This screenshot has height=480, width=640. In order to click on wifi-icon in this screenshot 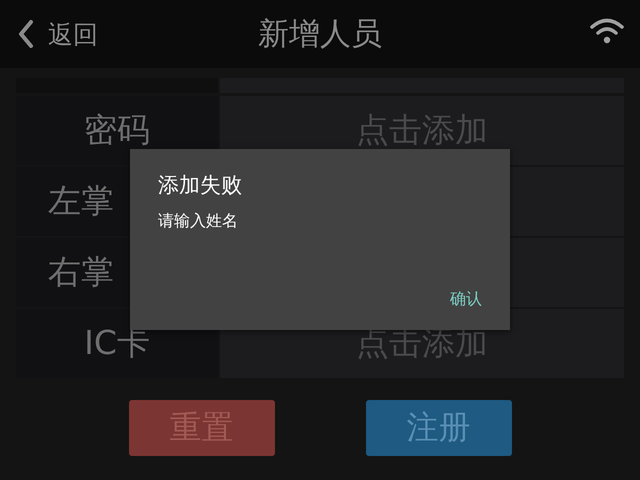, I will do `click(607, 31)`.